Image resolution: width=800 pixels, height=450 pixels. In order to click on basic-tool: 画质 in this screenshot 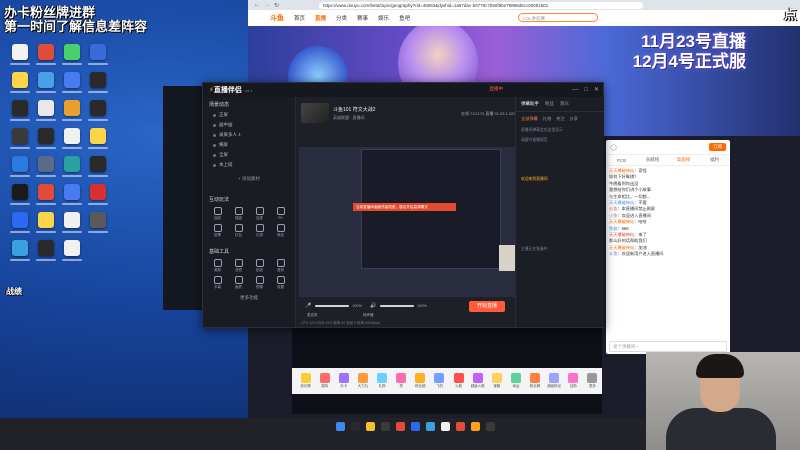, I will do `click(238, 283)`.